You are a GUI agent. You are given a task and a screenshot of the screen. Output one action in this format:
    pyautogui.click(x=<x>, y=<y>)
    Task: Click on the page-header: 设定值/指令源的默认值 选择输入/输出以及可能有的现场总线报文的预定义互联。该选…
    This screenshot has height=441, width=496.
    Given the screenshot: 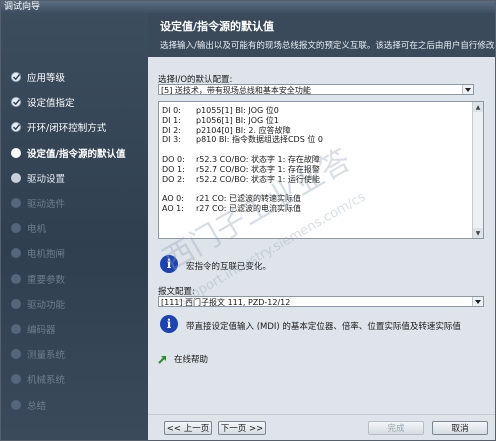 What is the action you would take?
    pyautogui.click(x=321, y=35)
    